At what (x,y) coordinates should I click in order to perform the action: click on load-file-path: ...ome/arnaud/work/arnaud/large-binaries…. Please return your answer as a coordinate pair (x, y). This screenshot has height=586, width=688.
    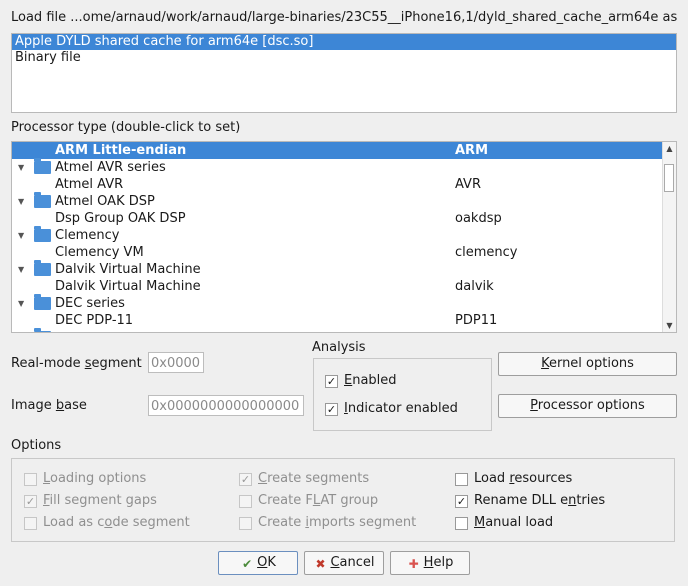
    Looking at the image, I should click on (374, 17).